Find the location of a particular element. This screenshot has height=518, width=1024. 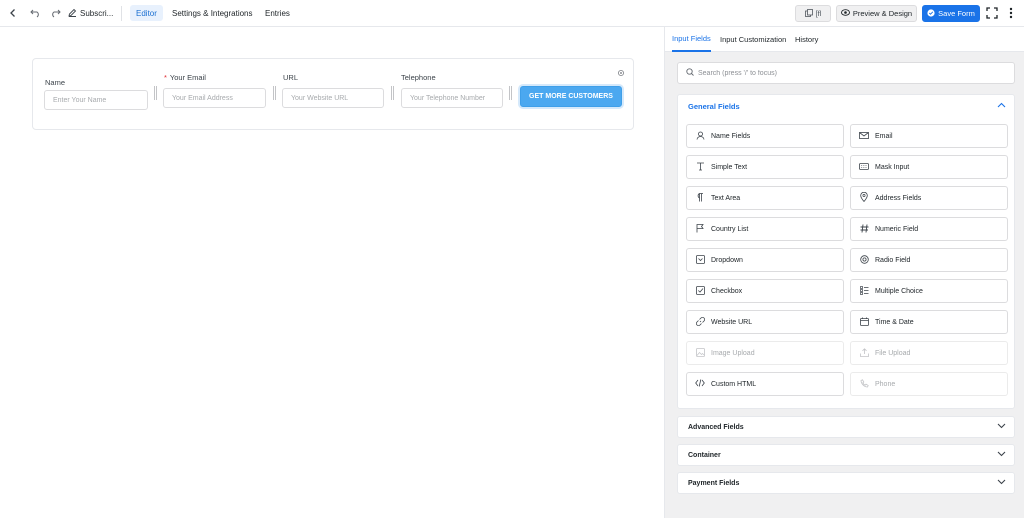

field-mask-input: Mask Input is located at coordinates (929, 167).